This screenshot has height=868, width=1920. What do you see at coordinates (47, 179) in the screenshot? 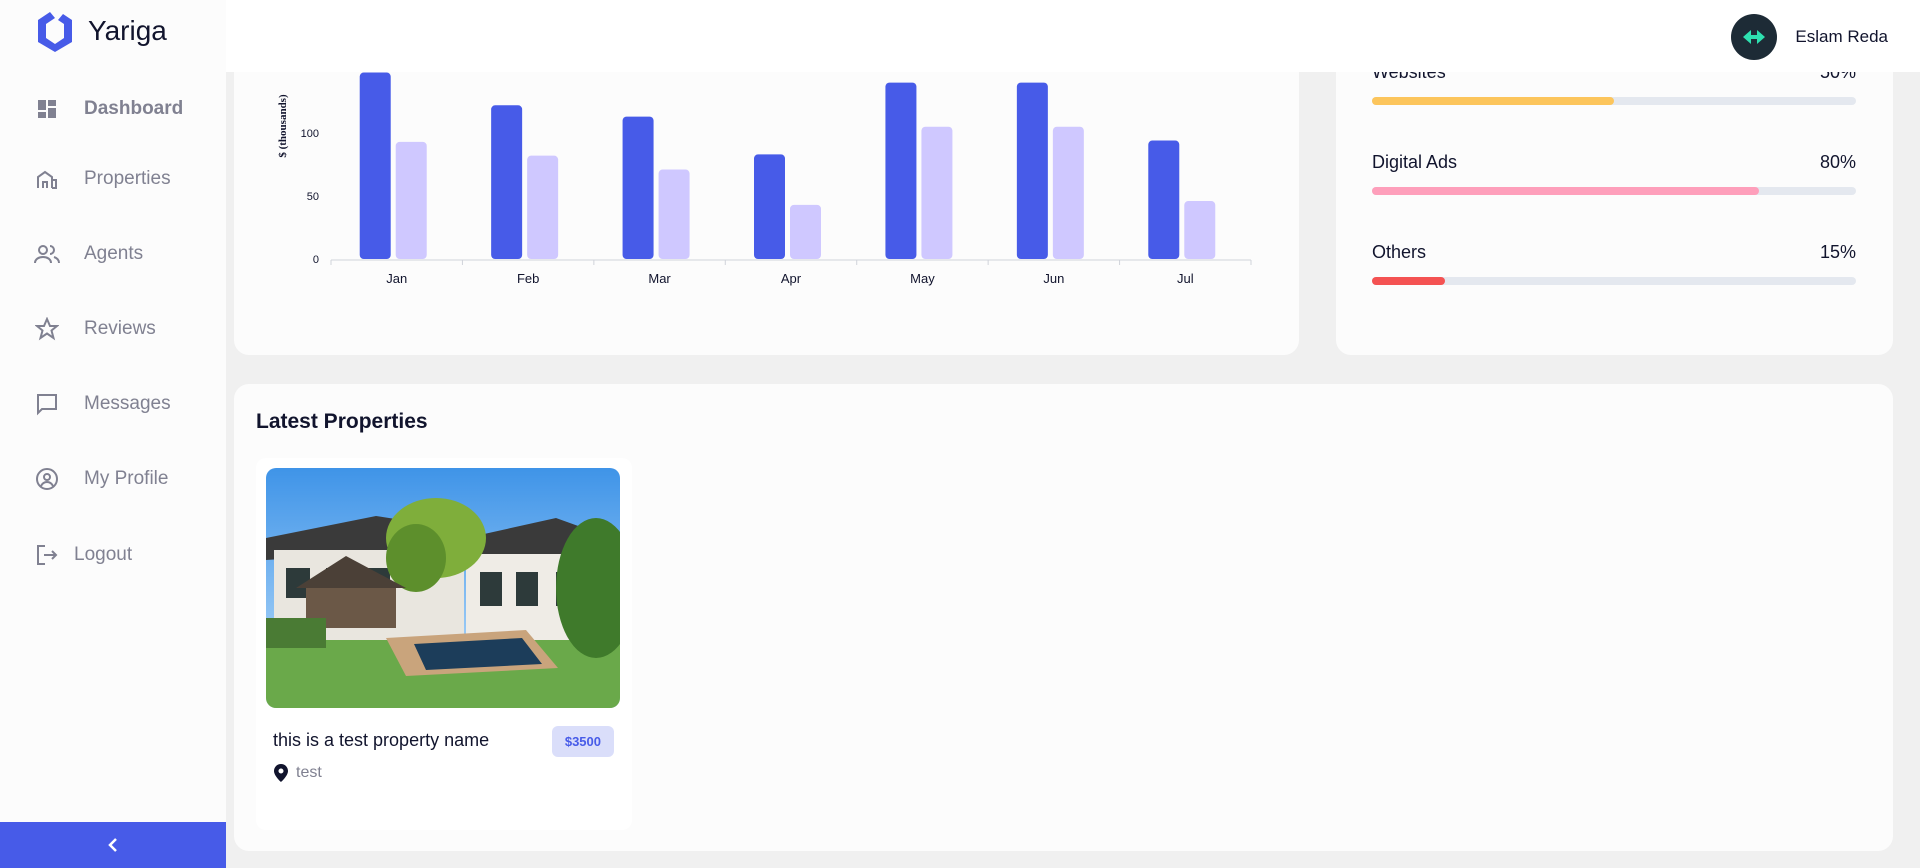
I see `building-icon` at bounding box center [47, 179].